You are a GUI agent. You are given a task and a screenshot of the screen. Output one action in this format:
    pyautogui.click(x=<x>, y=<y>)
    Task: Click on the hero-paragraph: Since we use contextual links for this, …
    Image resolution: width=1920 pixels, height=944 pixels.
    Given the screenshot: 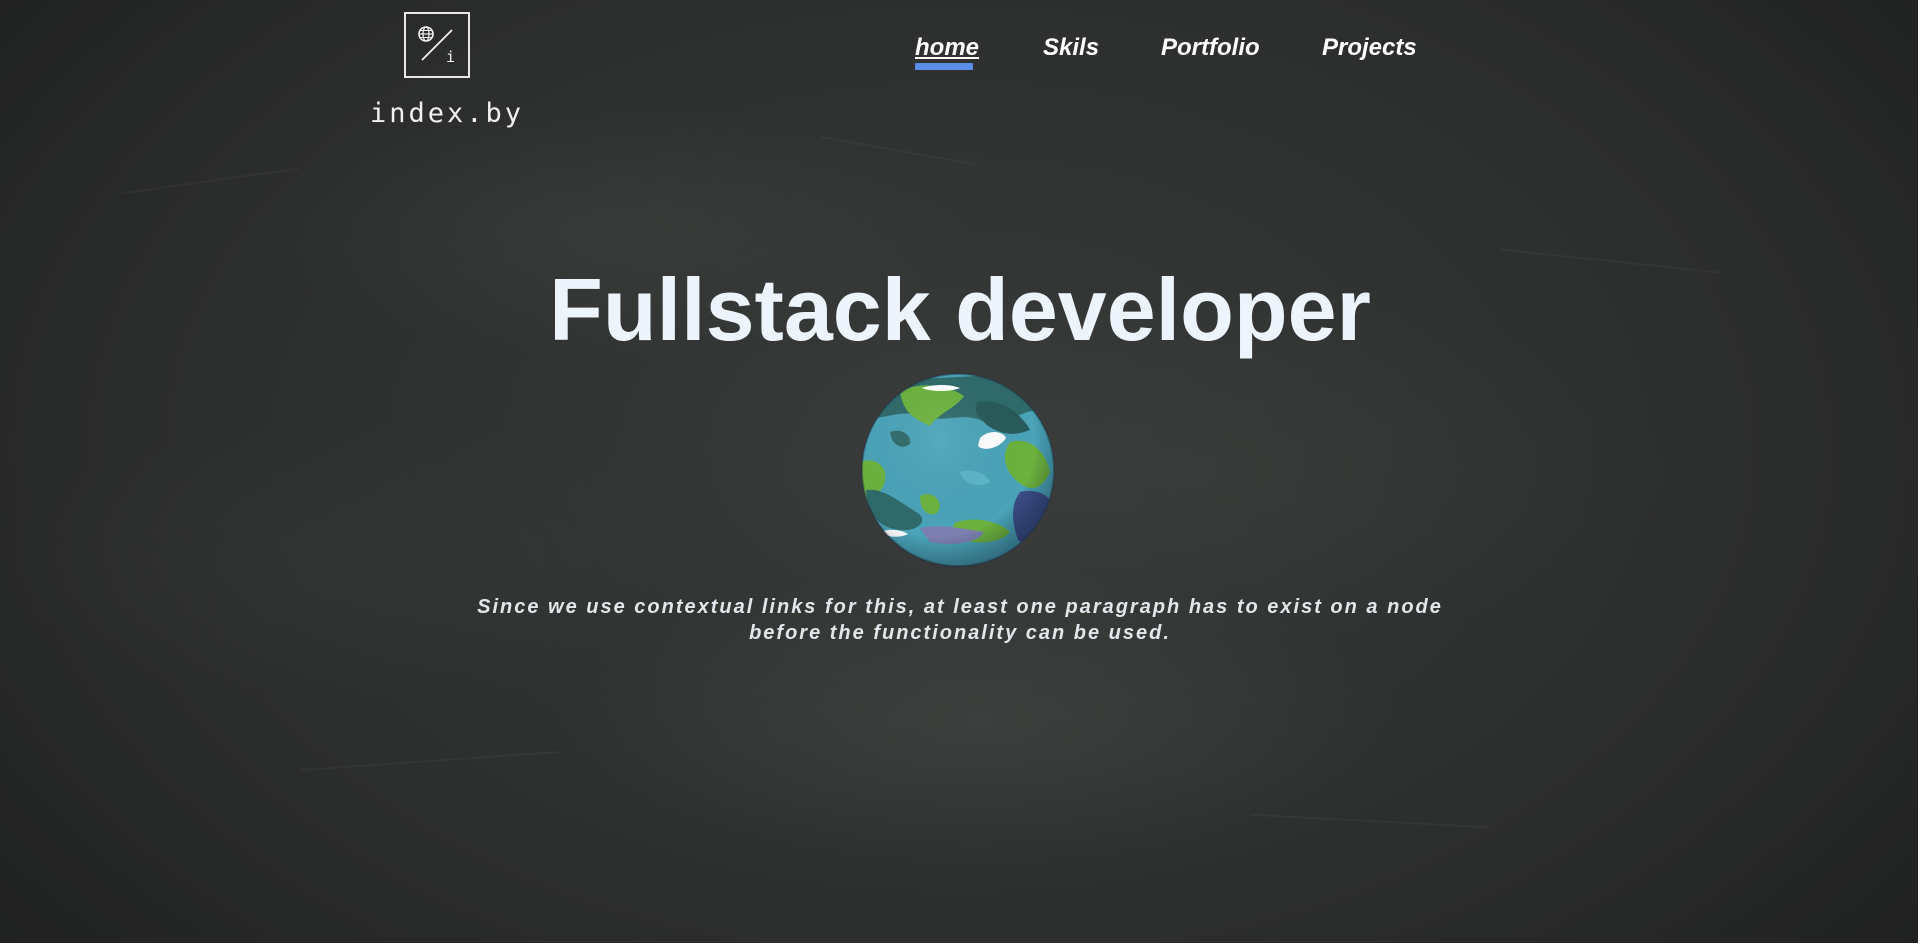 What is the action you would take?
    pyautogui.click(x=960, y=620)
    